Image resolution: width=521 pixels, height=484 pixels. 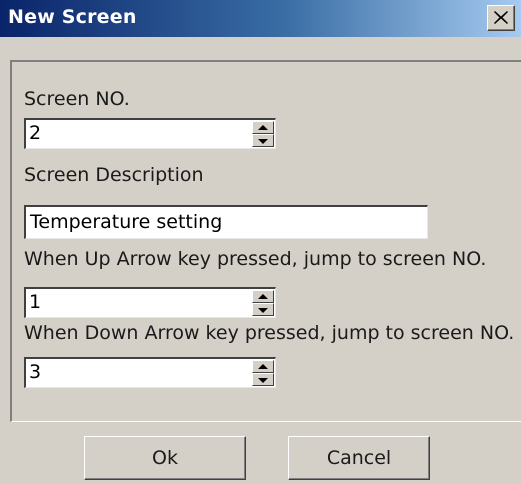 I want to click on close-button, so click(x=501, y=18).